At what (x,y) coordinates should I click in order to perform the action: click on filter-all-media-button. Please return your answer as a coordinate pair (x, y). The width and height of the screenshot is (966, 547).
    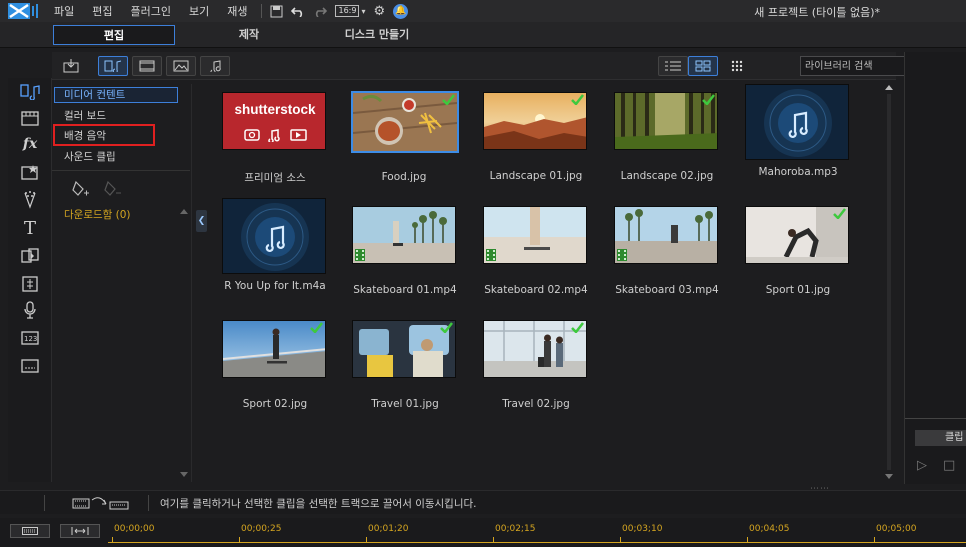
    Looking at the image, I should click on (113, 66).